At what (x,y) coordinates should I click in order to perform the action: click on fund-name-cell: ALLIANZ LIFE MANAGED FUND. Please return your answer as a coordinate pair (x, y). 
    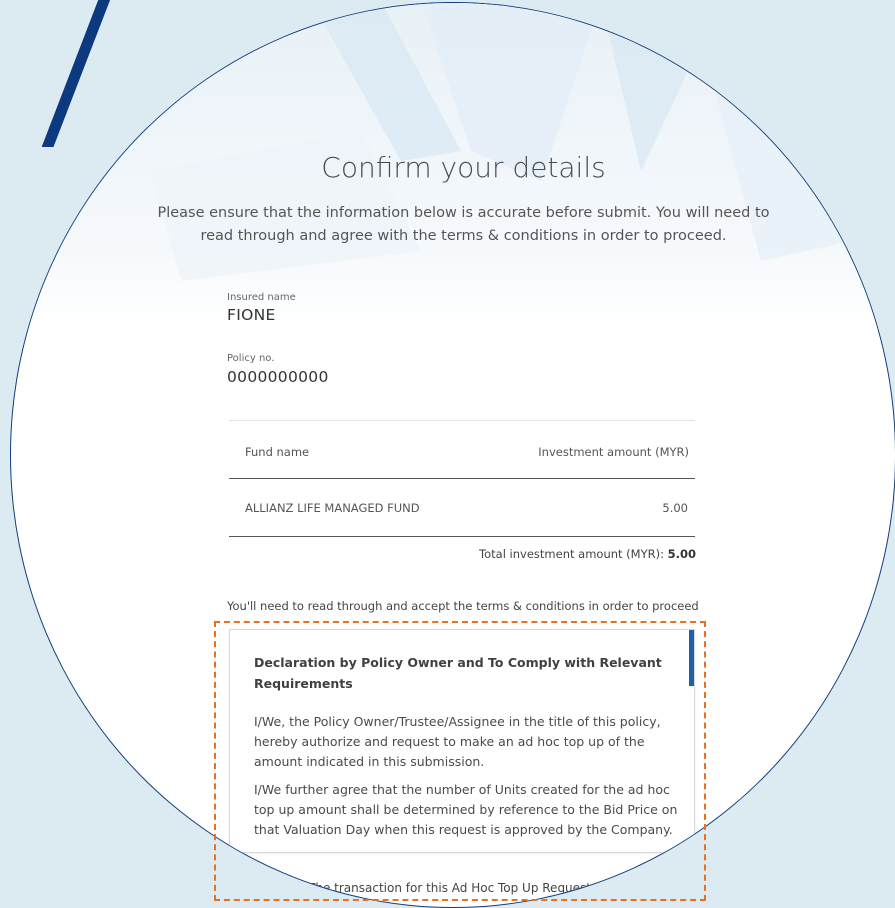
    Looking at the image, I should click on (332, 508).